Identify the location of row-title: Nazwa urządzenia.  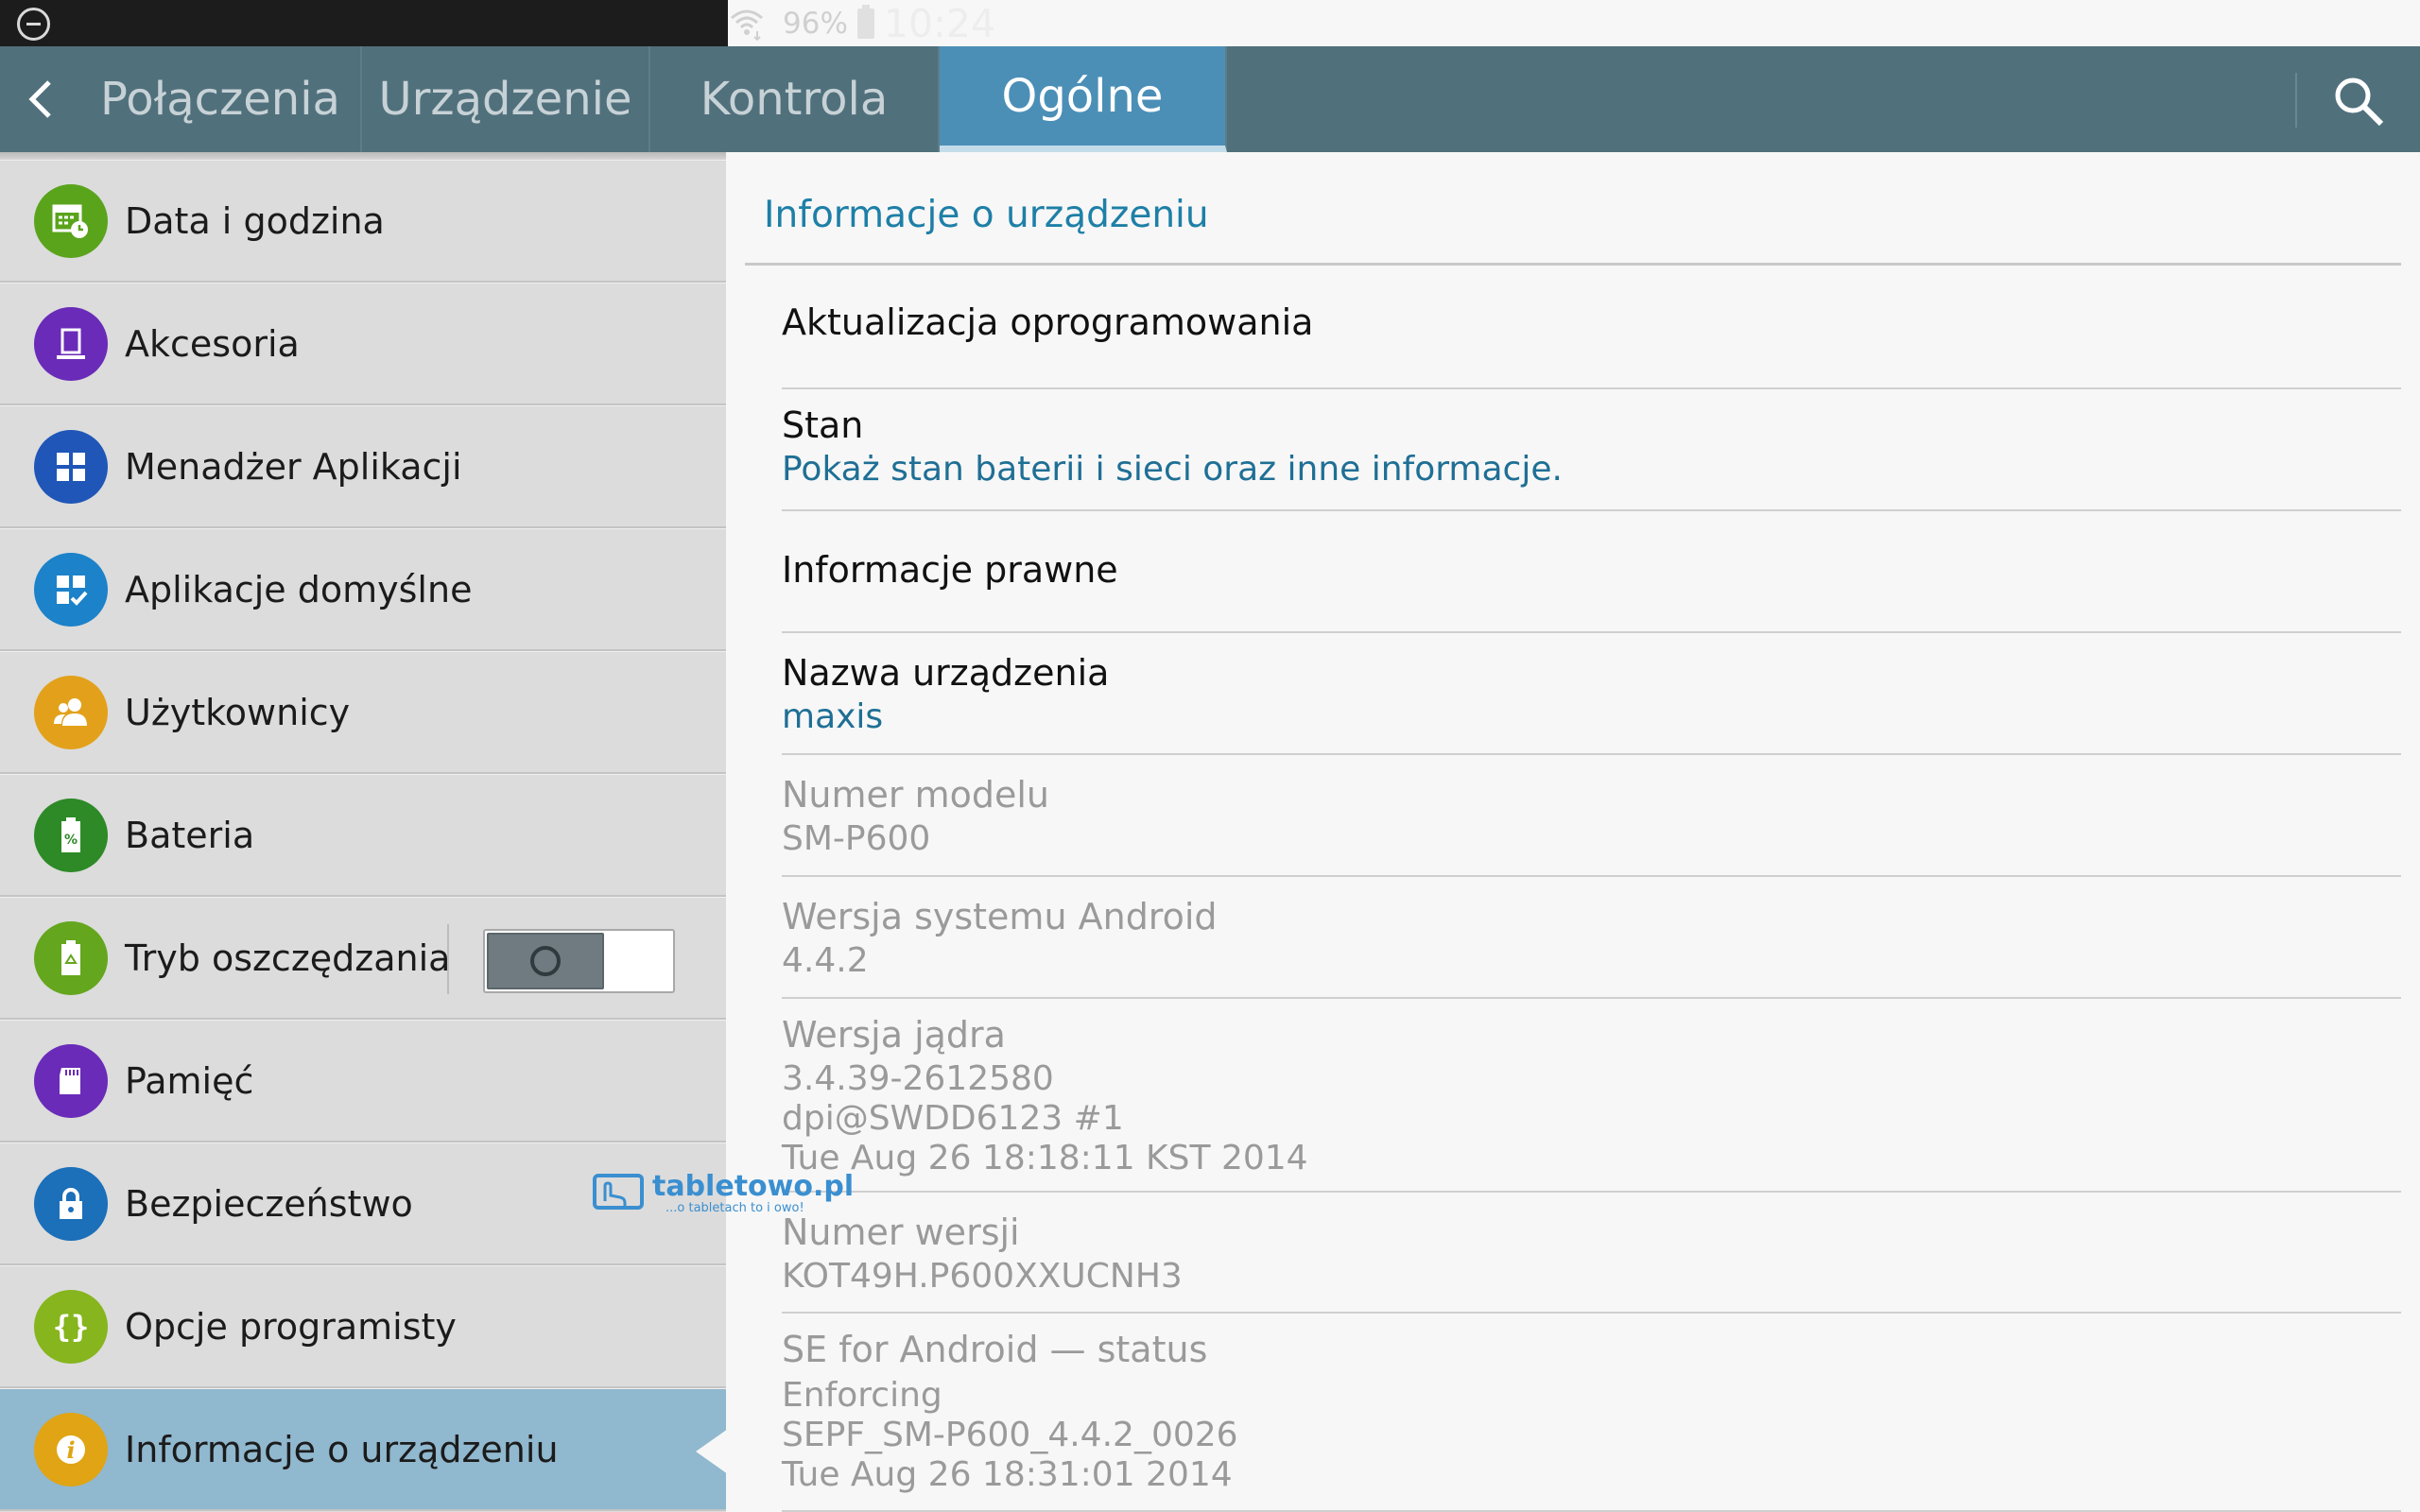
(946, 673).